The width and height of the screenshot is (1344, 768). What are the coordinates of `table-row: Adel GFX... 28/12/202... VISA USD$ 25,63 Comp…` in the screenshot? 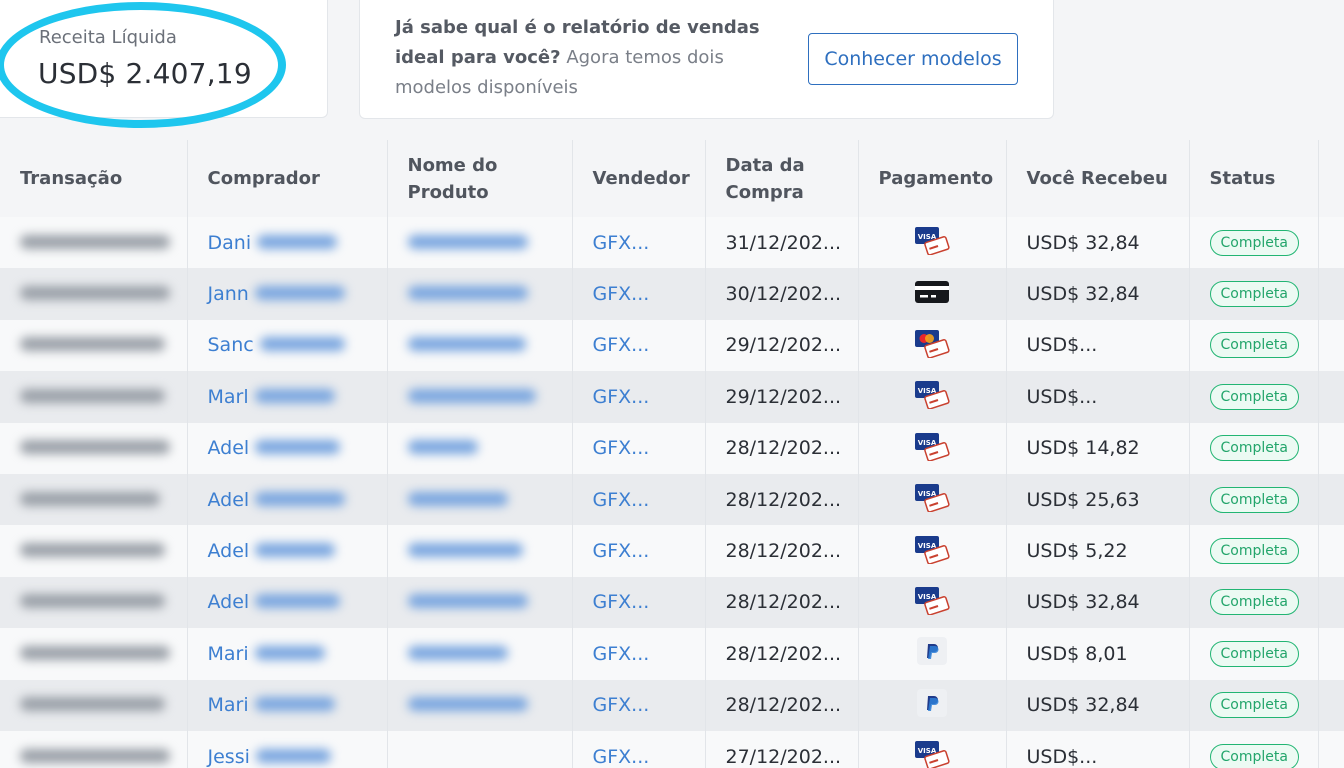 It's located at (672, 499).